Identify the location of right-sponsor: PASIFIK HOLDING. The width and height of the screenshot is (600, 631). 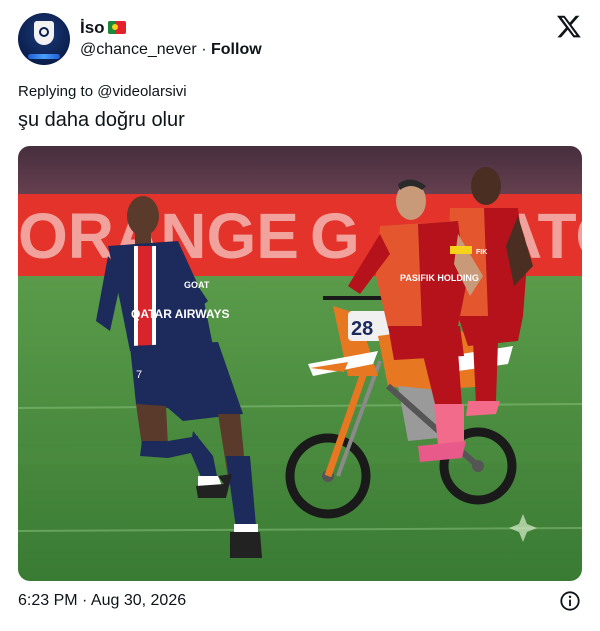
(439, 278).